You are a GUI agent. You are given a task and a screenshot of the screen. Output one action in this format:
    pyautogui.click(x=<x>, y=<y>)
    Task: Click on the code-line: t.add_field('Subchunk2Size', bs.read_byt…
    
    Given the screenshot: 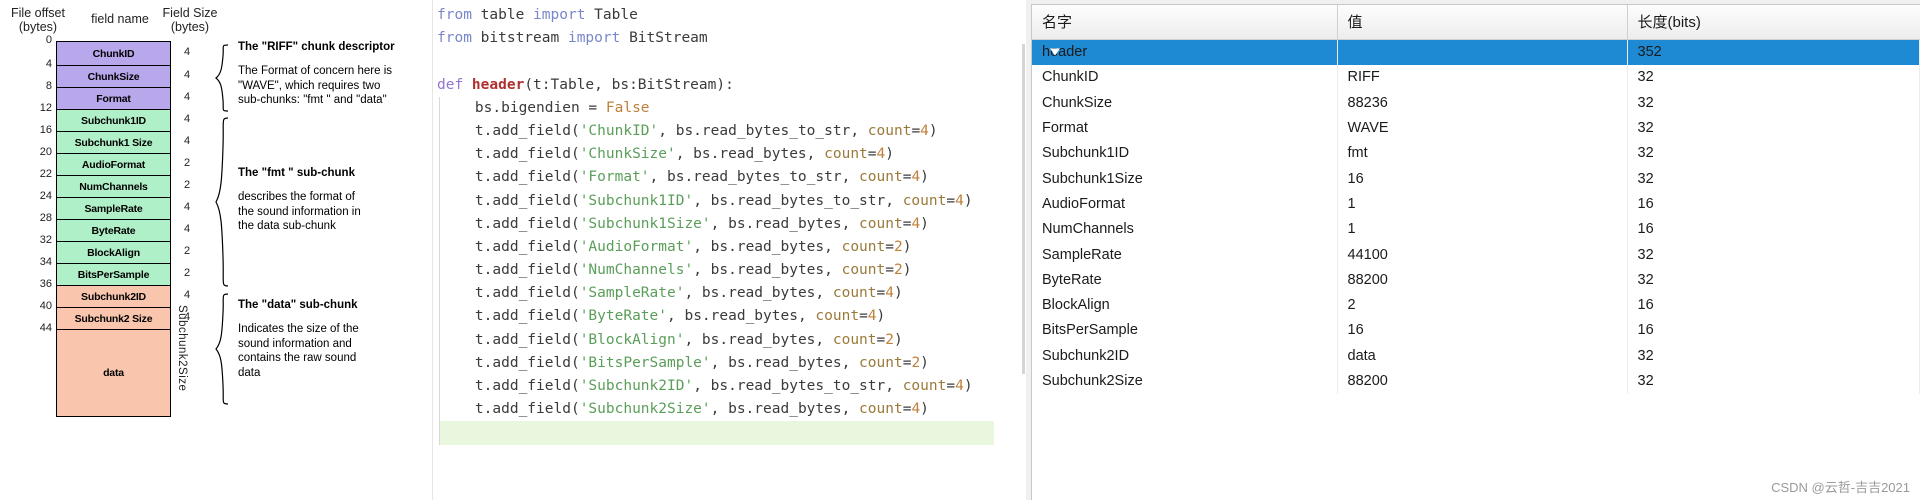 What is the action you would take?
    pyautogui.click(x=716, y=410)
    